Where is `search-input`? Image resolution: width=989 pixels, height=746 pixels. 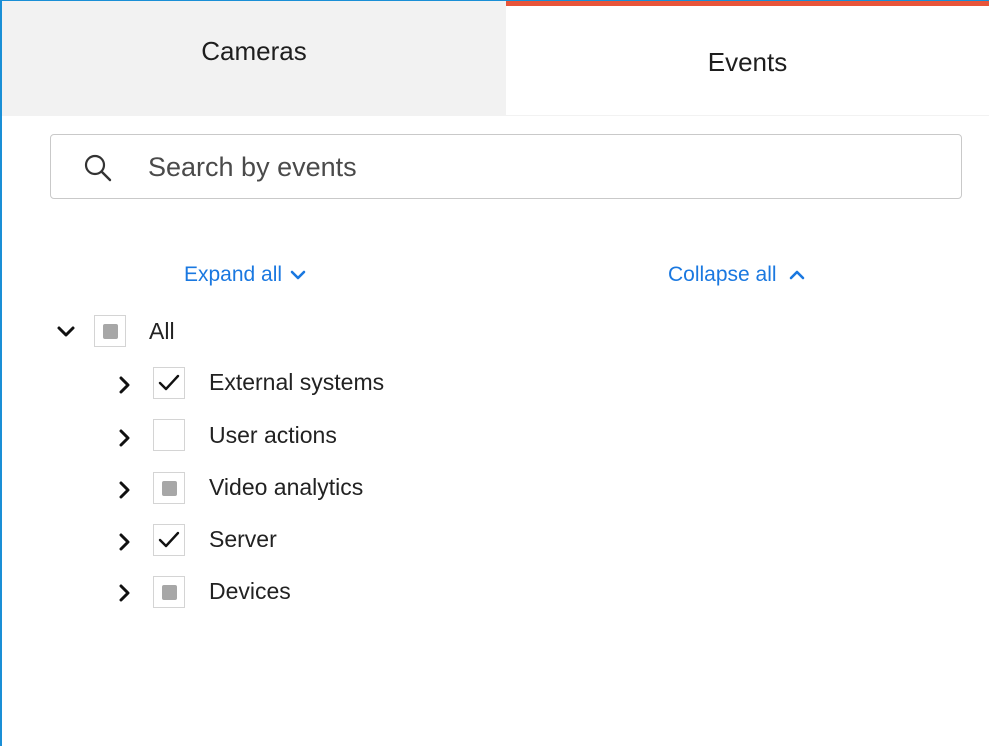
search-input is located at coordinates (538, 167).